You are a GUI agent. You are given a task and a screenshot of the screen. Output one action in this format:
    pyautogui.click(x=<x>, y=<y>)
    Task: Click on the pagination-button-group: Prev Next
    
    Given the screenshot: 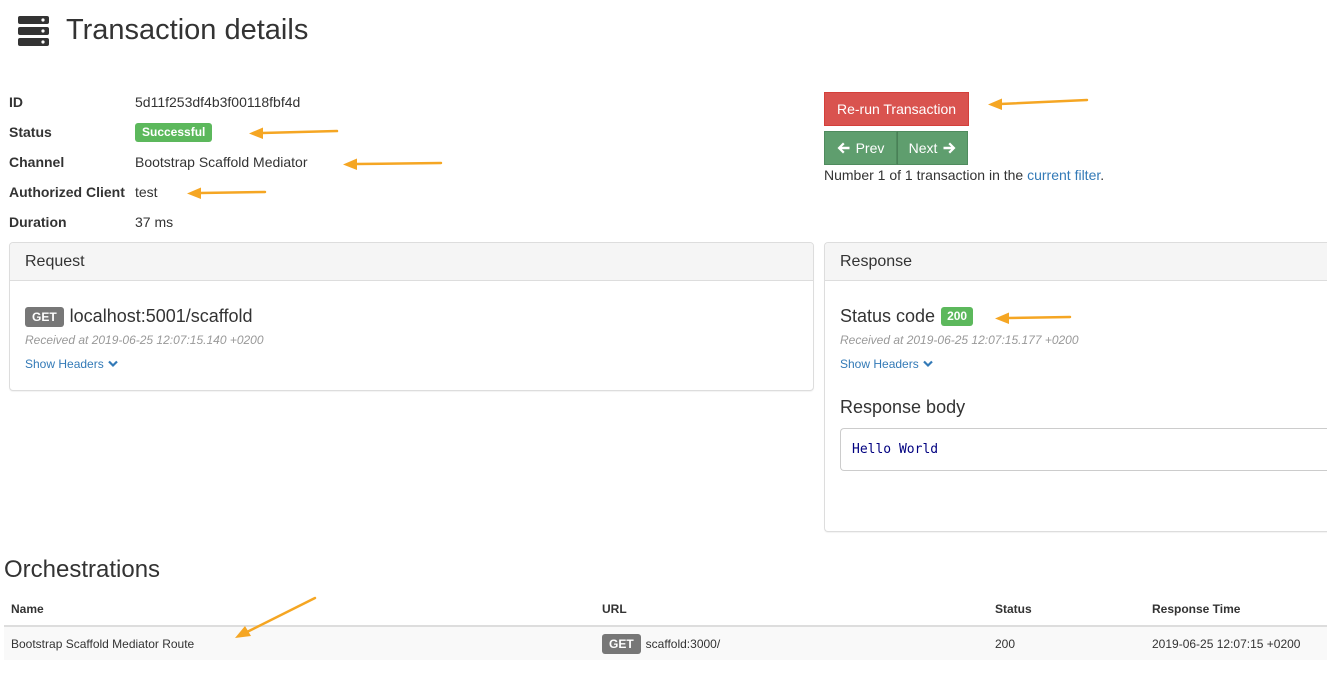 What is the action you would take?
    pyautogui.click(x=896, y=148)
    